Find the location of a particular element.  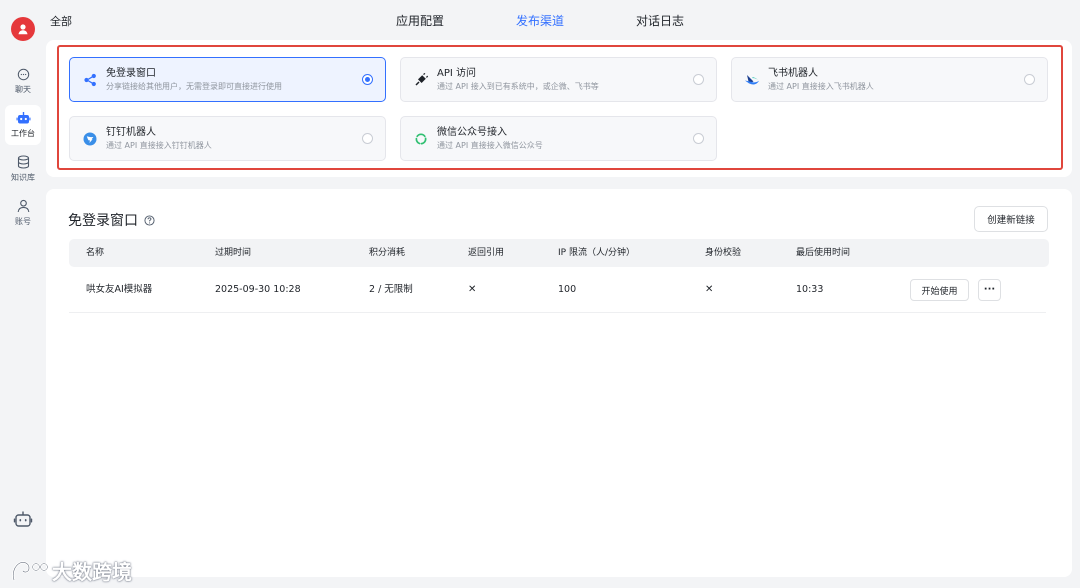

channel-desc: 通过 API 直接接入钉钉机器人 is located at coordinates (159, 145).